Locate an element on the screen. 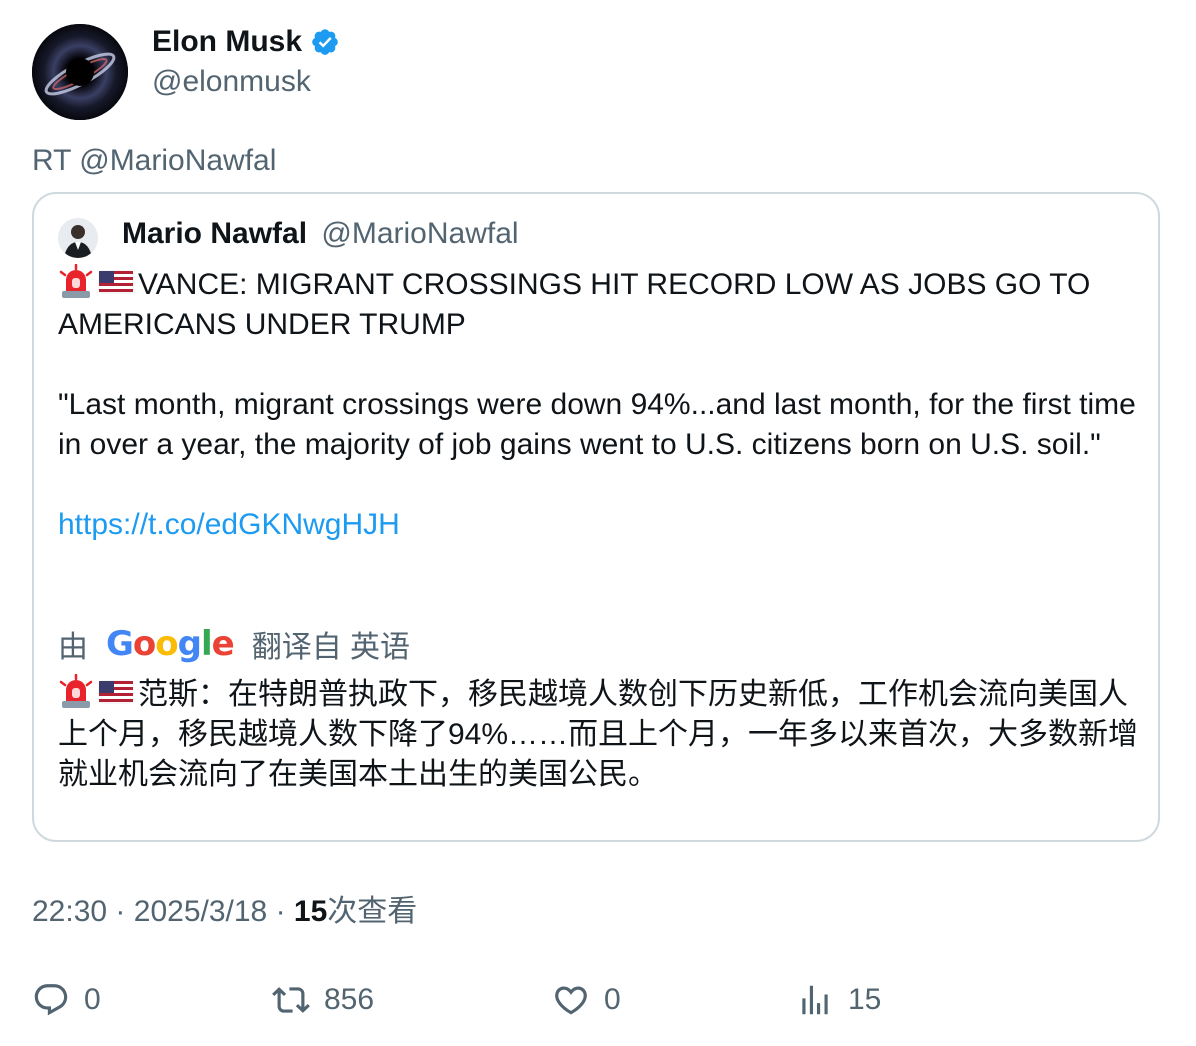  author-name-row: Elon Musk is located at coordinates (246, 42).